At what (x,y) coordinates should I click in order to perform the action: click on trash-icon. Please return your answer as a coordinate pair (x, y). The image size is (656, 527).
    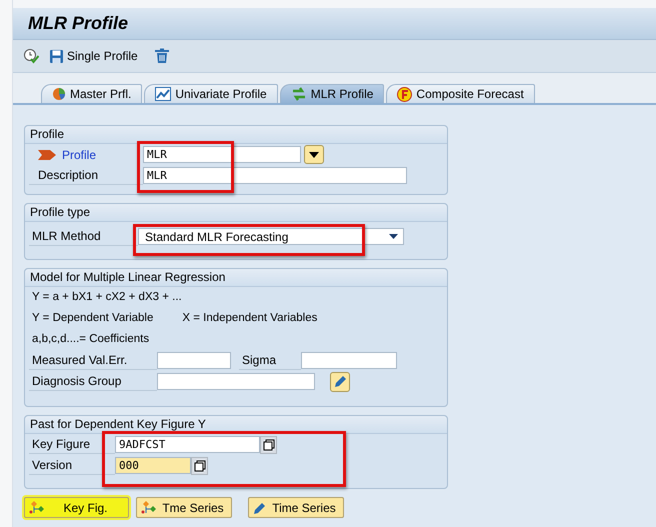
    Looking at the image, I should click on (162, 56).